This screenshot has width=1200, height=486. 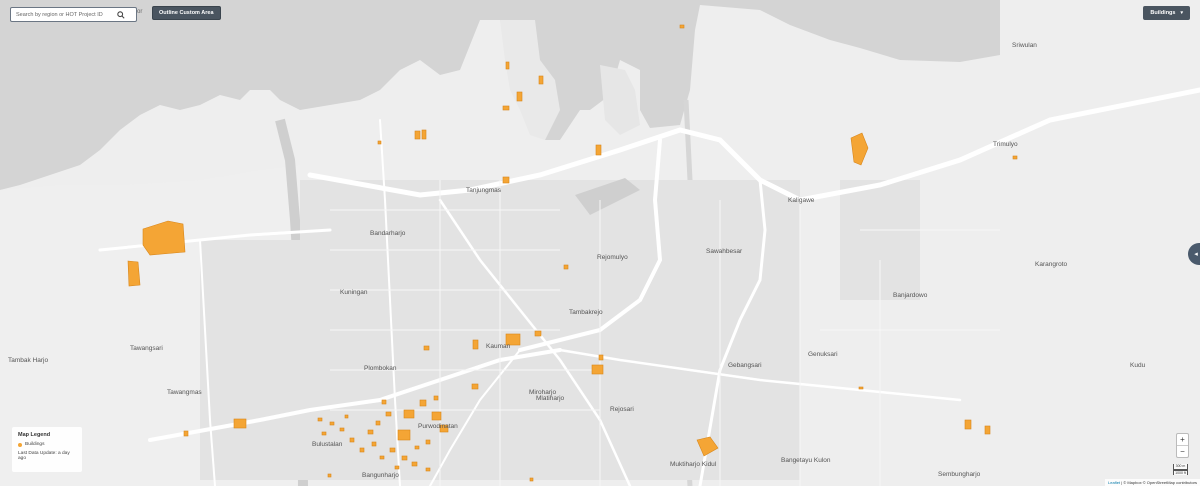 I want to click on or-separator: or, so click(x=140, y=12).